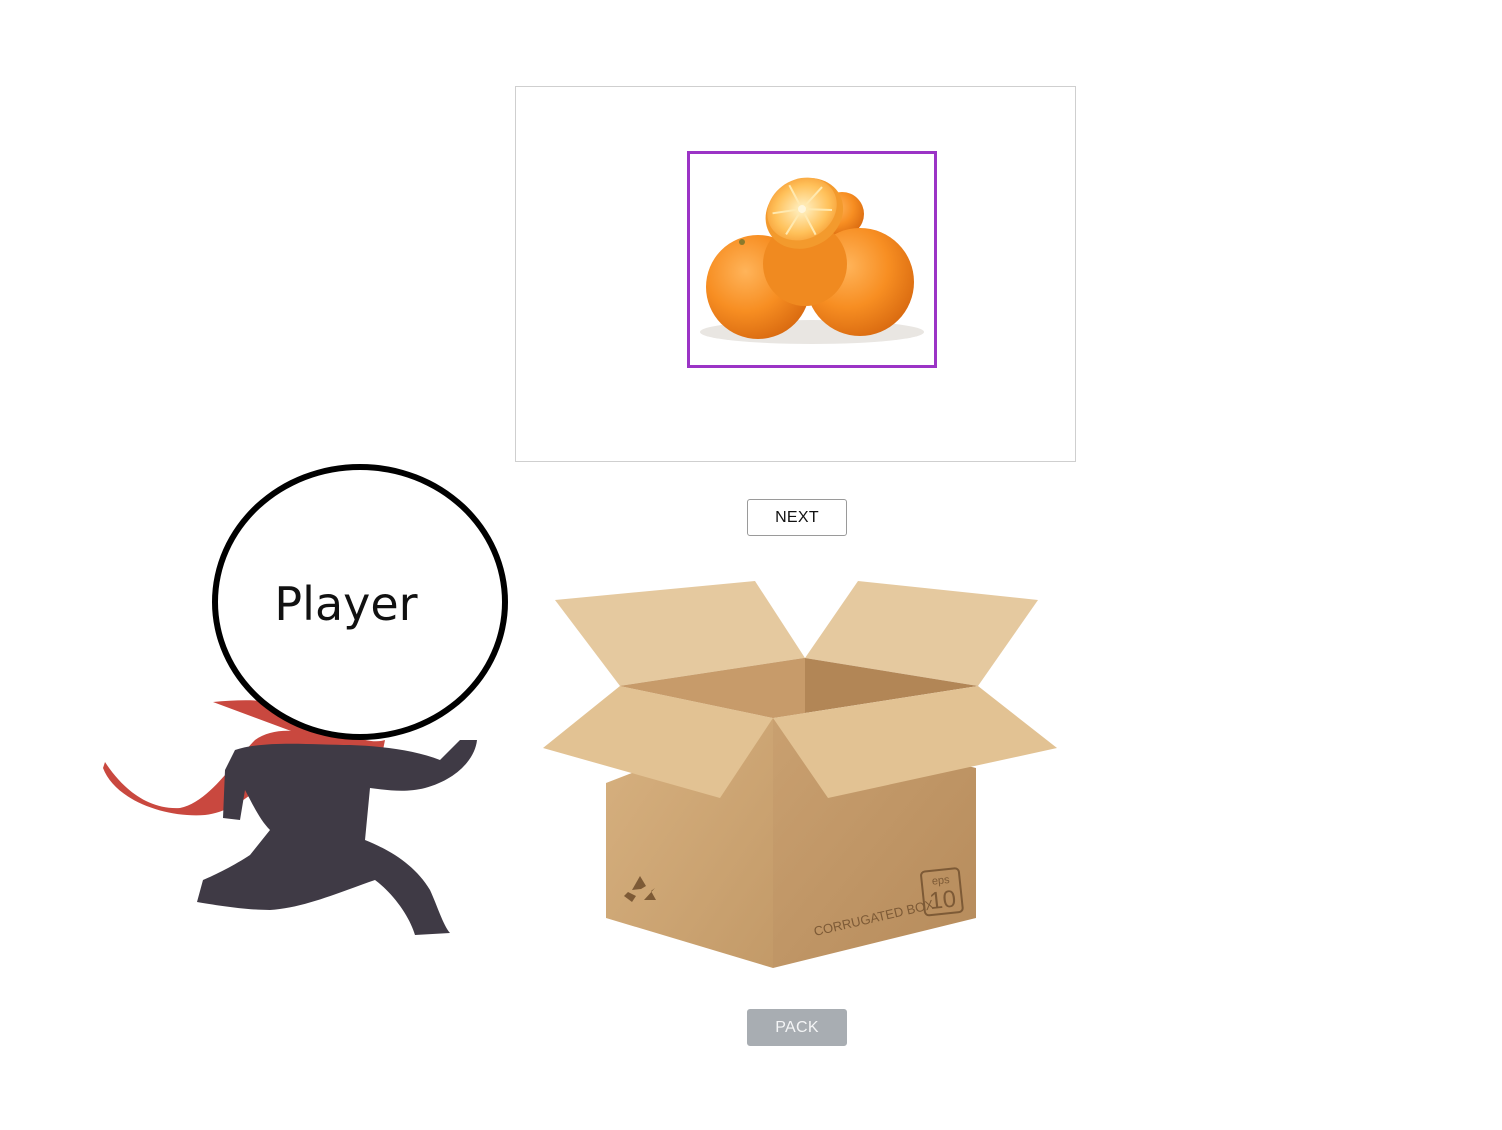 This screenshot has width=1502, height=1130. I want to click on next-button: NEXT, so click(797, 517).